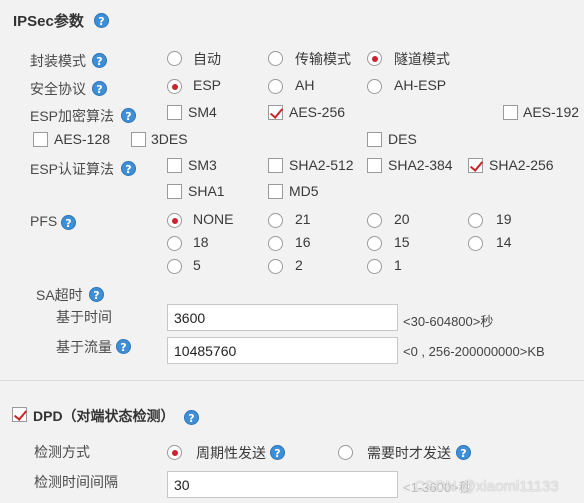 The height and width of the screenshot is (503, 584). I want to click on protocol-esp-radio, so click(174, 86).